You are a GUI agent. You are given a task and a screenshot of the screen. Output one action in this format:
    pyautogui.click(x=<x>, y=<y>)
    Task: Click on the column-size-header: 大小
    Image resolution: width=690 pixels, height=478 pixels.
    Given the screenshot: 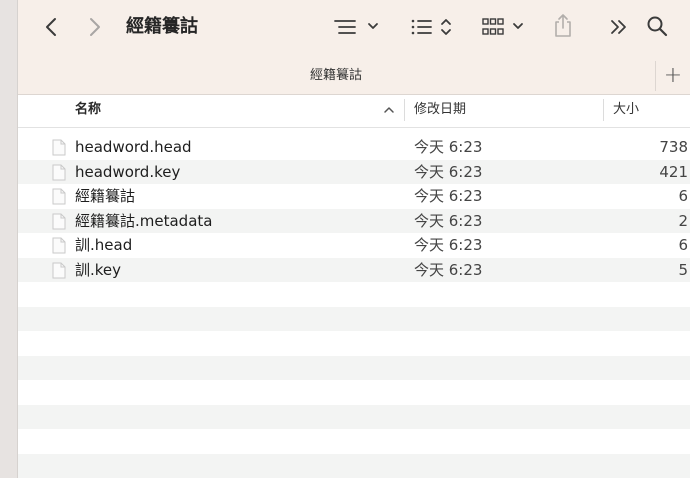 What is the action you would take?
    pyautogui.click(x=626, y=111)
    